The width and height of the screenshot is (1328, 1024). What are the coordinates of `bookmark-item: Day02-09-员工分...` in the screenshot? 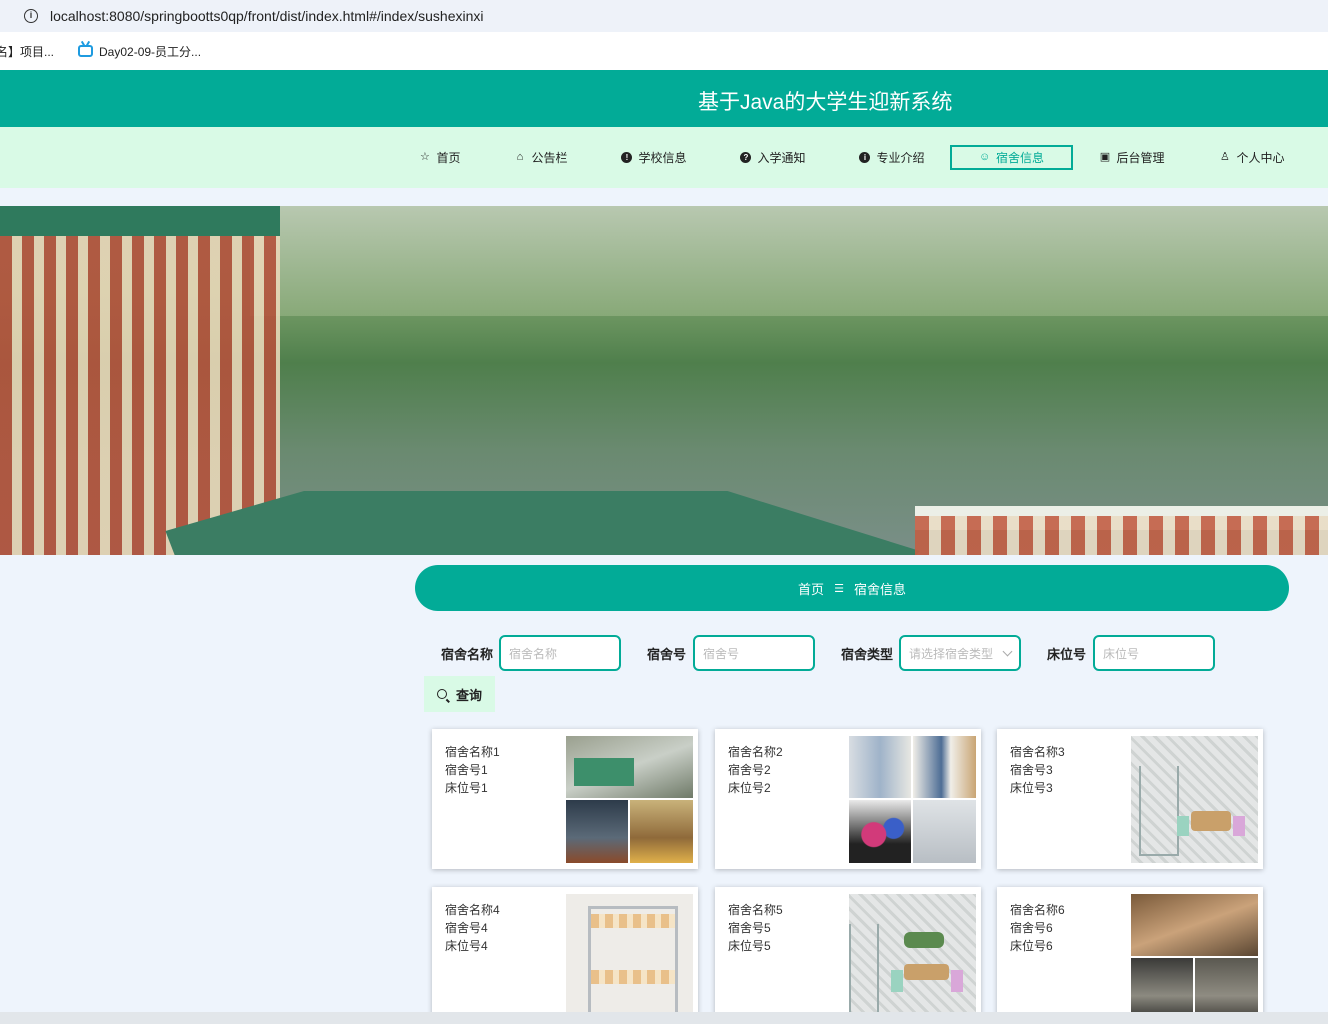 It's located at (139, 51).